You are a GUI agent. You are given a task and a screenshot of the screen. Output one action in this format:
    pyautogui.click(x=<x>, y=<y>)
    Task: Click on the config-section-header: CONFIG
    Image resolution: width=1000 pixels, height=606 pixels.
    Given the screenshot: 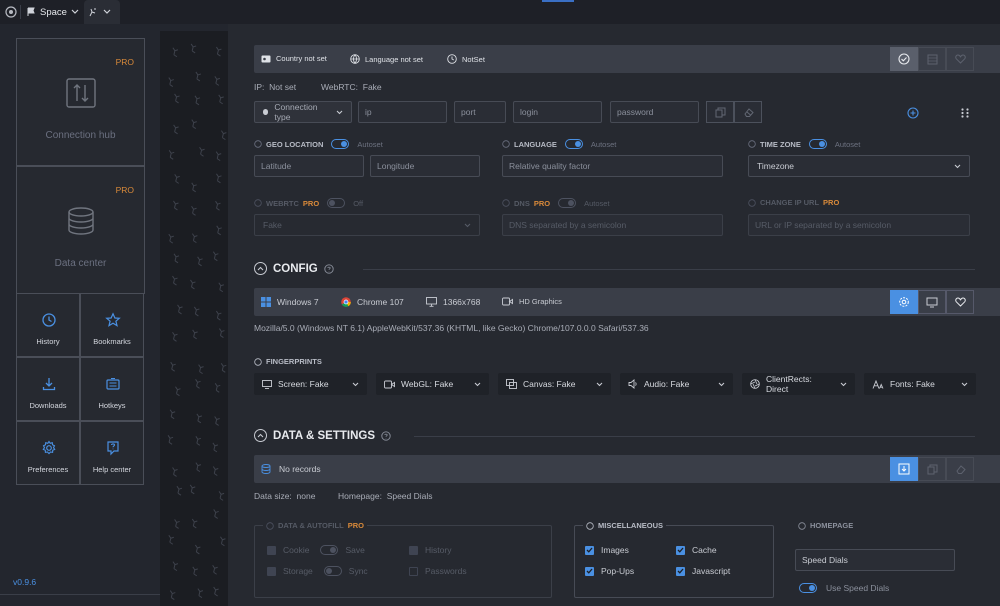 What is the action you would take?
    pyautogui.click(x=294, y=268)
    